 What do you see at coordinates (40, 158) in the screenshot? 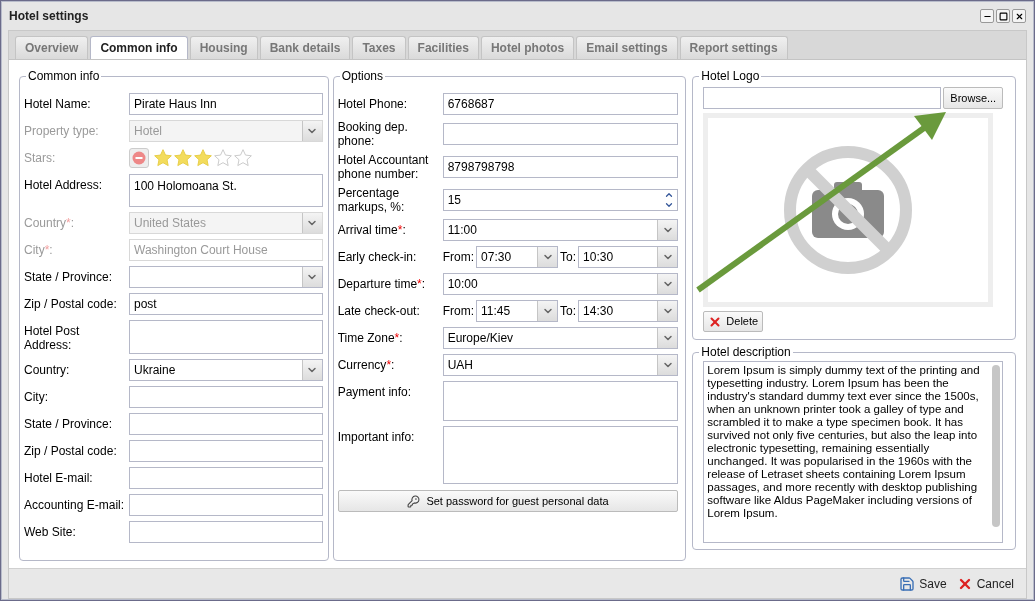
I see `field-label: Stars:` at bounding box center [40, 158].